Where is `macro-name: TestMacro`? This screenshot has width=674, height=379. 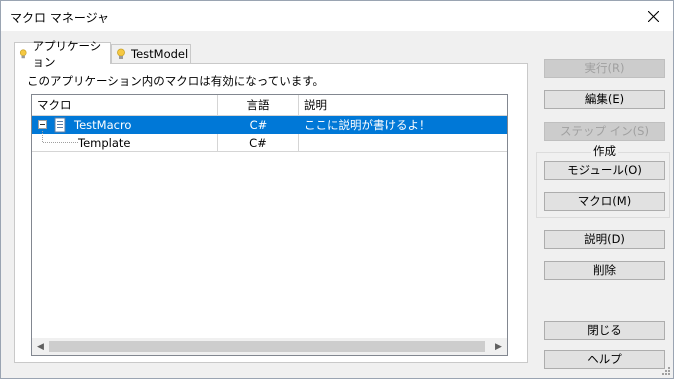
macro-name: TestMacro is located at coordinates (103, 125).